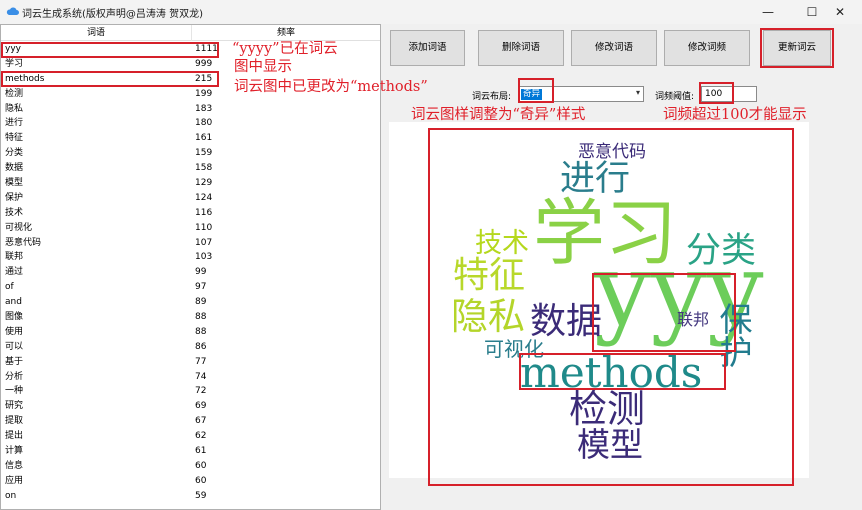  I want to click on annotation-methods-changed: 词云图中已更改为“methods”, so click(331, 87).